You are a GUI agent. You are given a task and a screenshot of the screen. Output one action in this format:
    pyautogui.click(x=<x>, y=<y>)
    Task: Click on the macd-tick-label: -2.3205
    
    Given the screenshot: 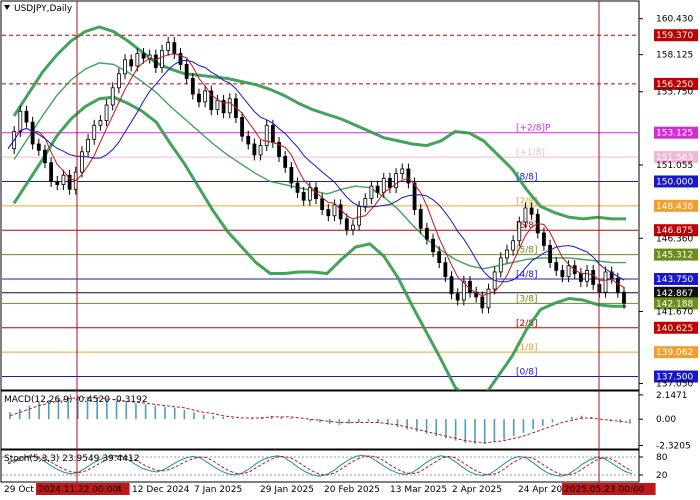 What is the action you would take?
    pyautogui.click(x=673, y=446)
    